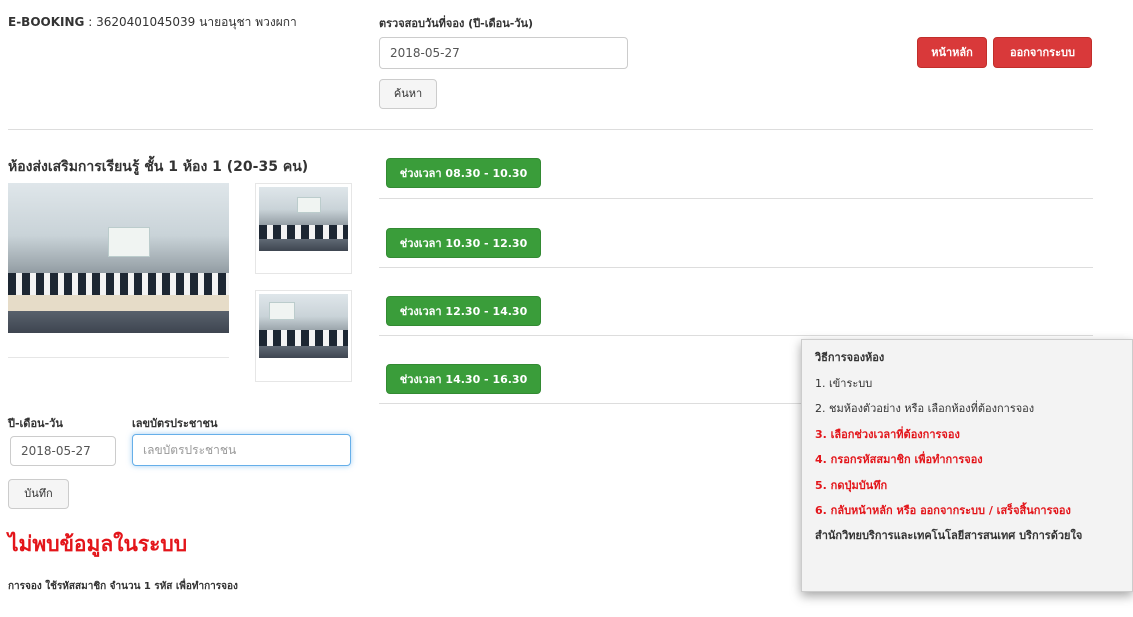 This screenshot has width=1133, height=617. Describe the element at coordinates (303, 326) in the screenshot. I see `room-photo-thumb-2-image` at that location.